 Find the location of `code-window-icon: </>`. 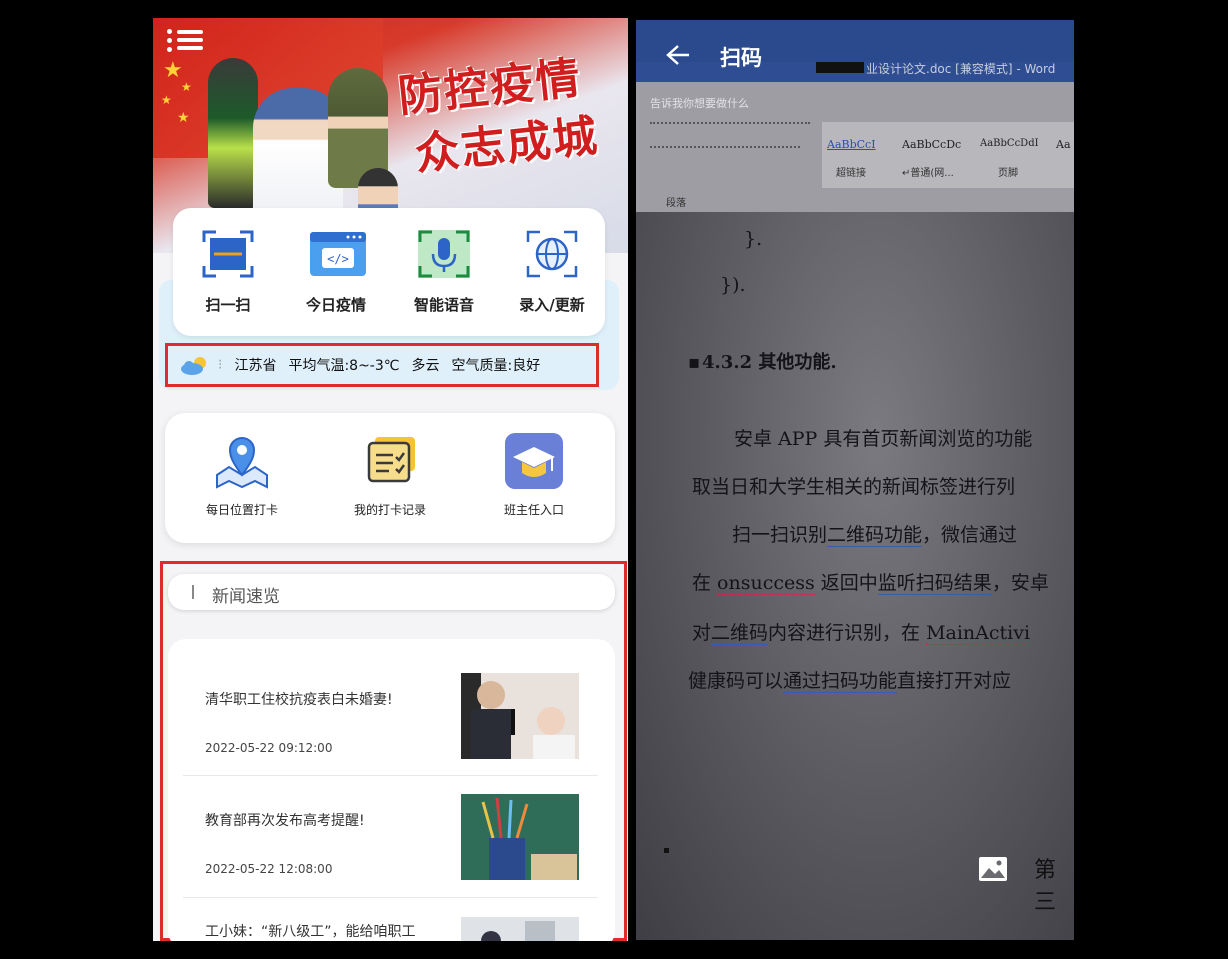

code-window-icon: </> is located at coordinates (337, 254).